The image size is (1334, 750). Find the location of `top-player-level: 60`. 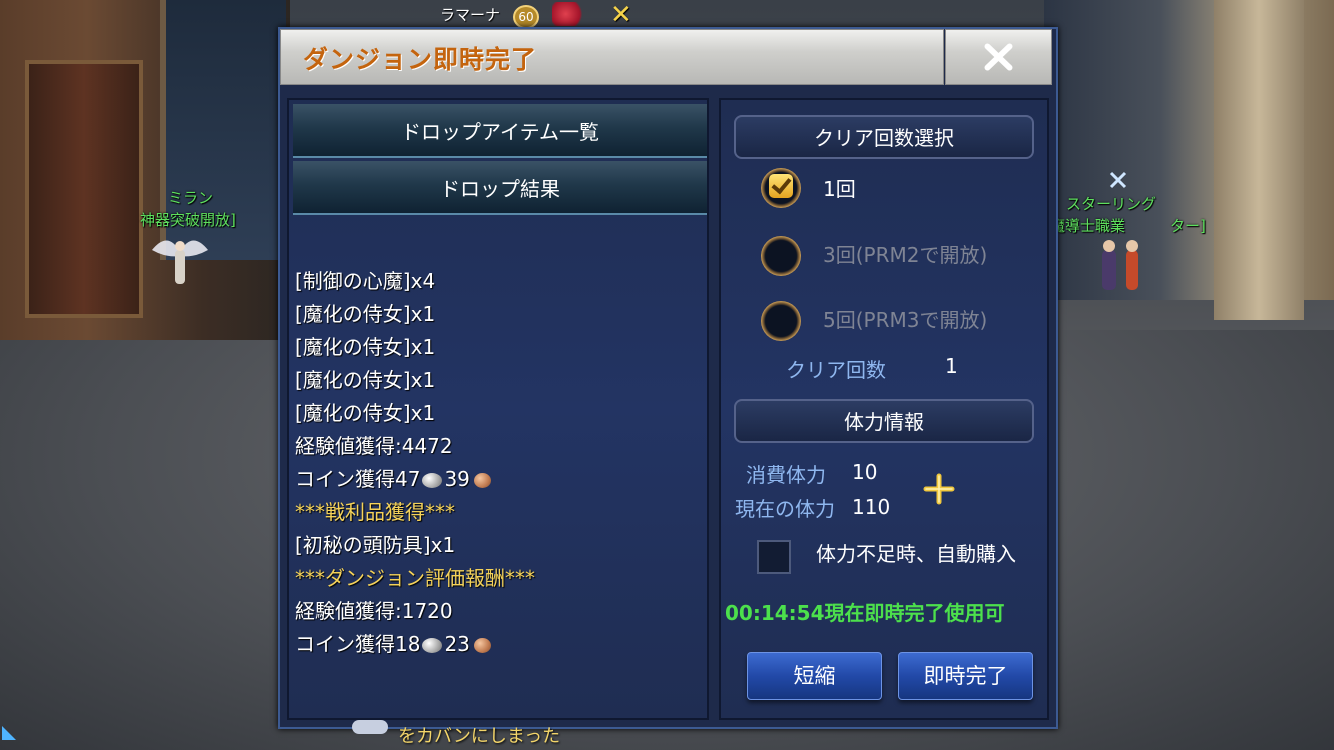

top-player-level: 60 is located at coordinates (526, 17).